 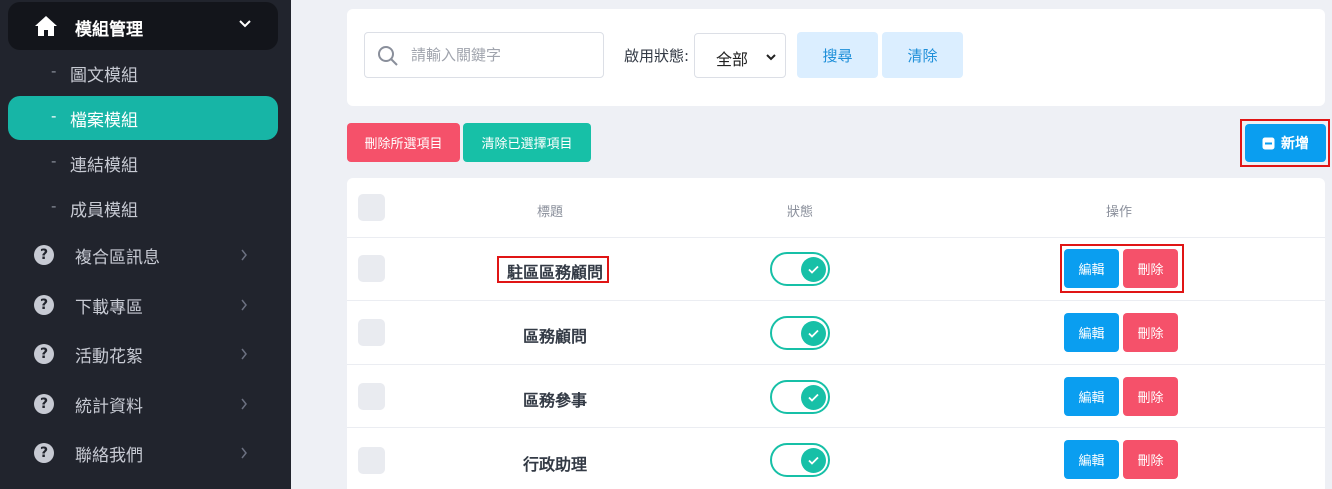 What do you see at coordinates (143, 118) in the screenshot?
I see `sidebar-subitem-file: - 檔案模組` at bounding box center [143, 118].